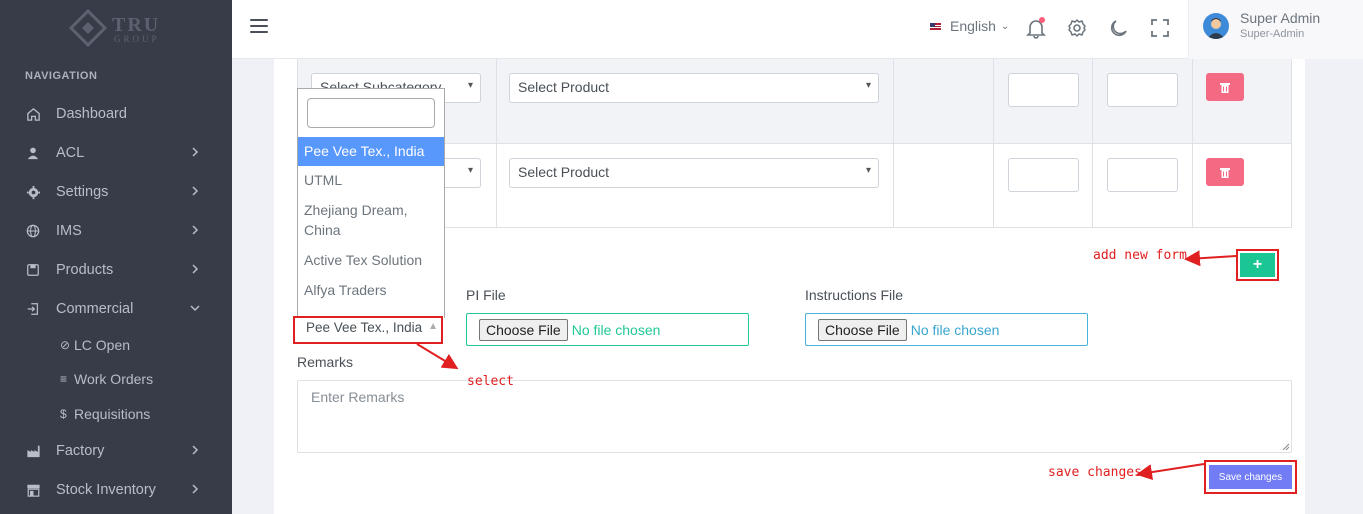  What do you see at coordinates (486, 295) in the screenshot?
I see `pi-file-label: PI File` at bounding box center [486, 295].